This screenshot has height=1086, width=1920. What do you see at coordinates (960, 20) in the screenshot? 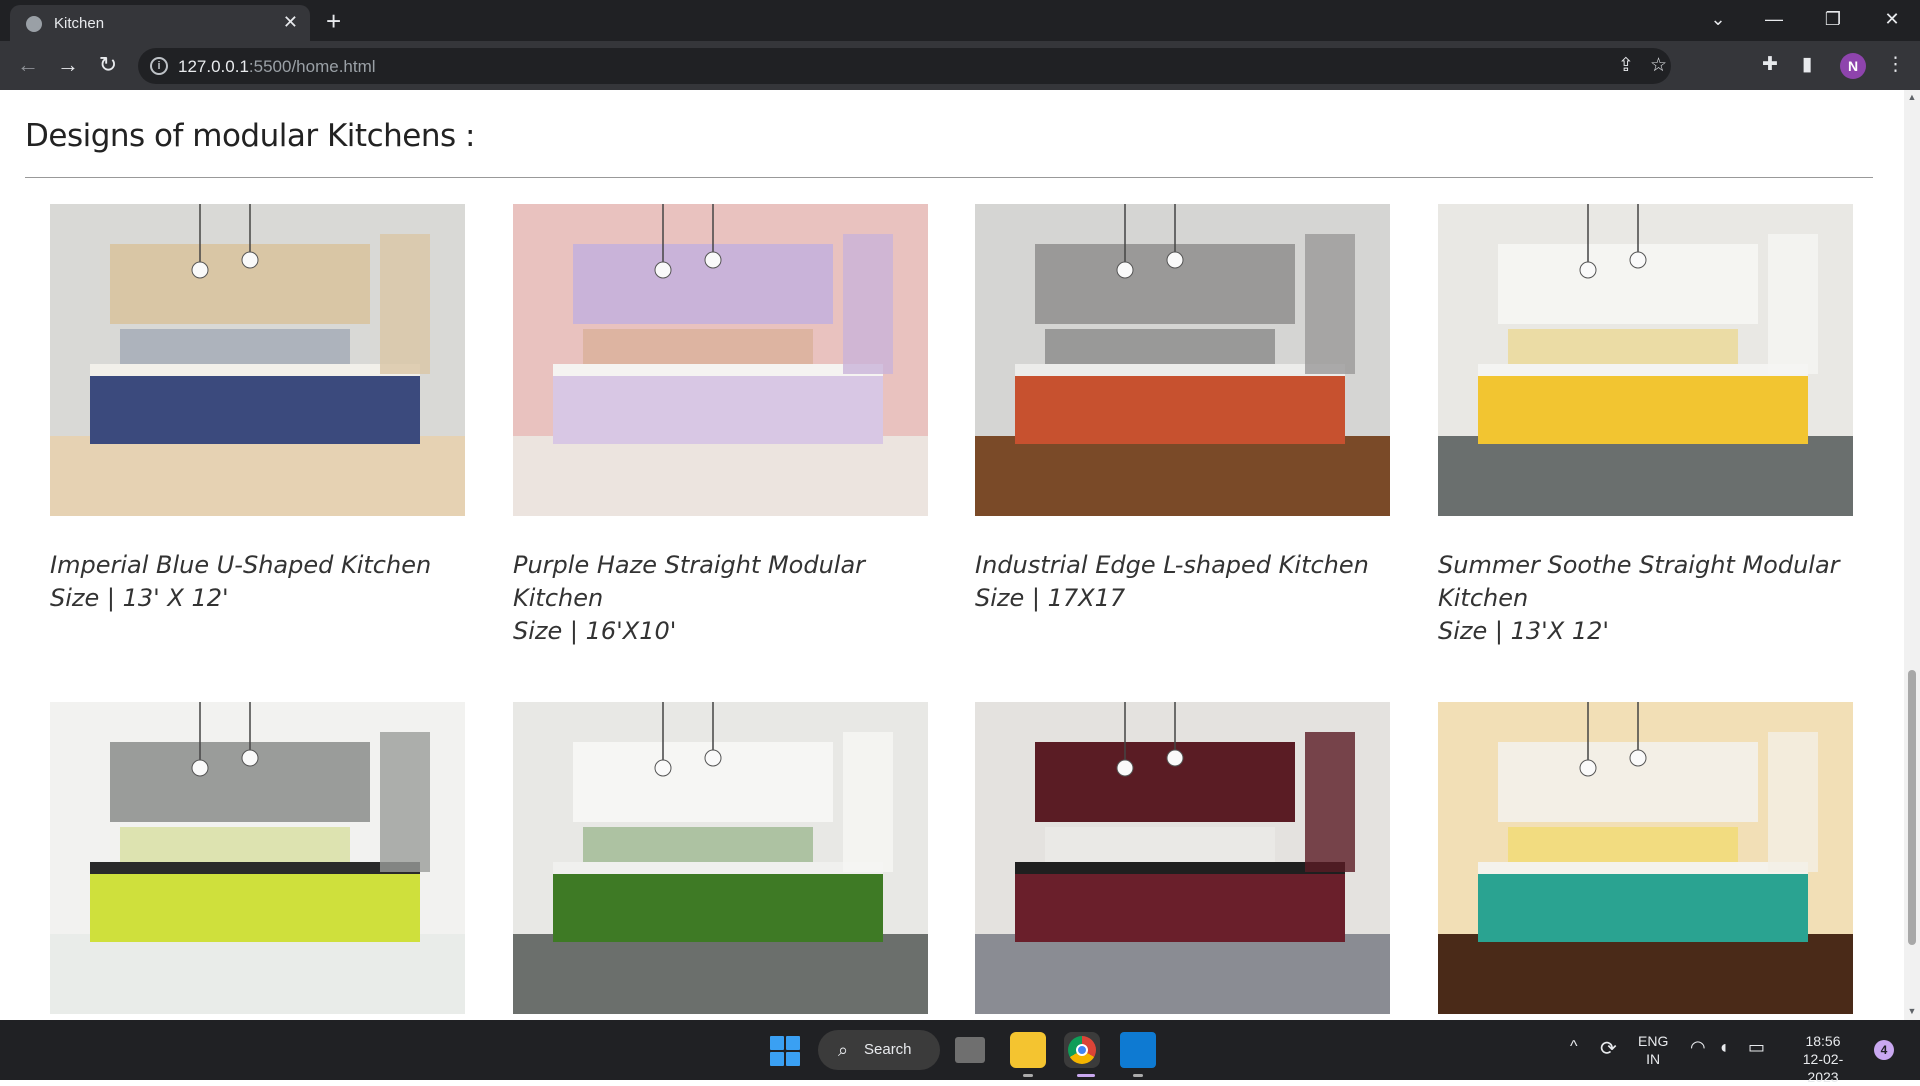
I see `browser-tab-strip: Kitchen ✕ + ⌄ — ❐ ✕` at bounding box center [960, 20].